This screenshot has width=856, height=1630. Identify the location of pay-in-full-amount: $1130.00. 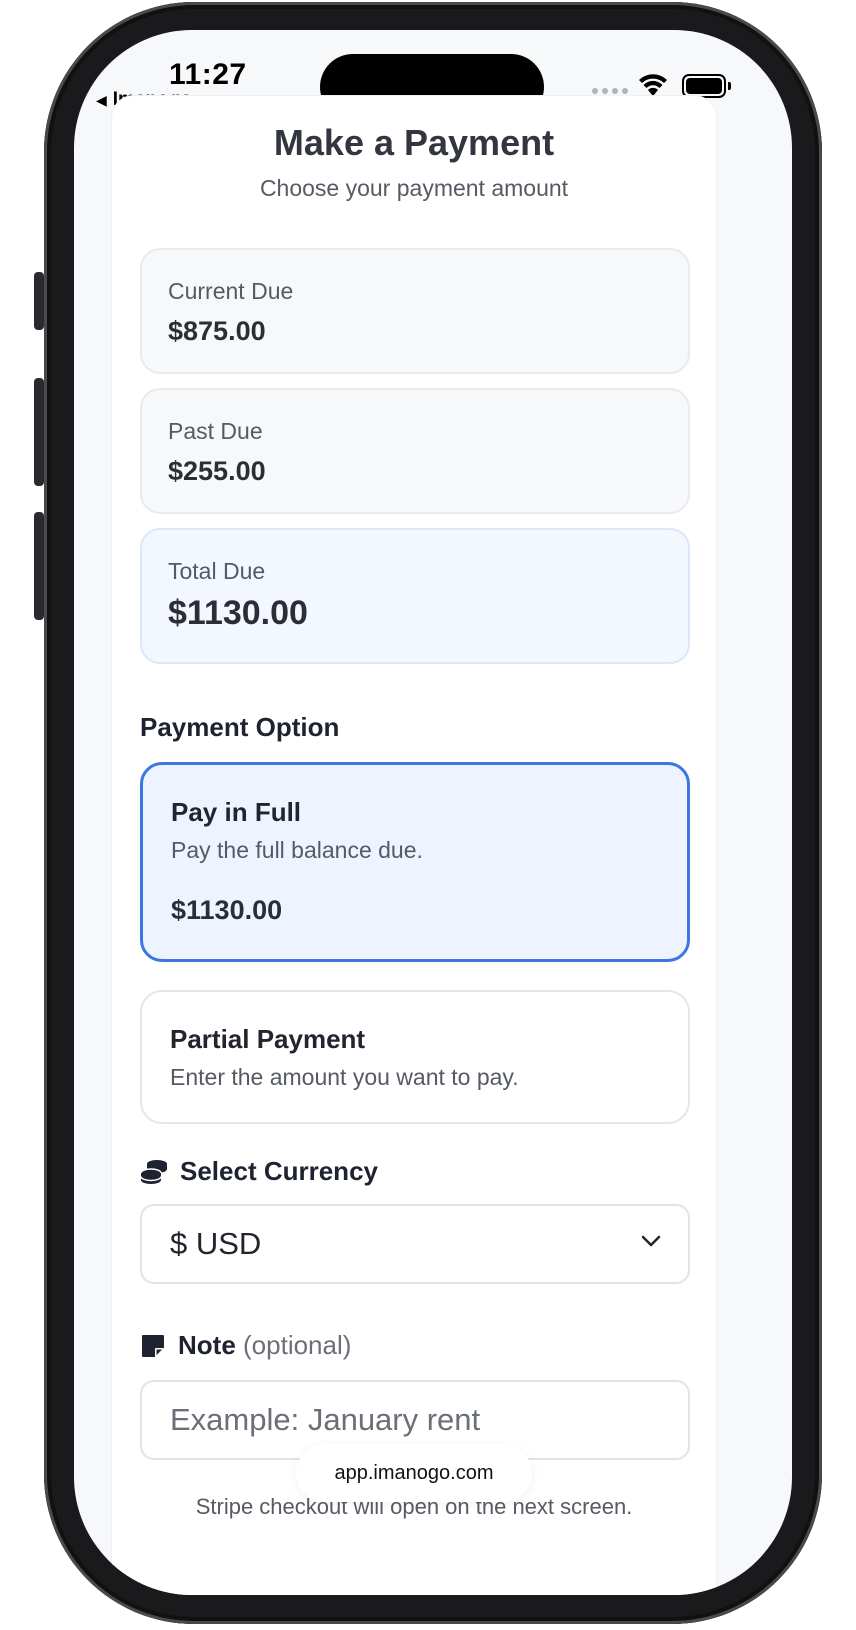
(227, 910).